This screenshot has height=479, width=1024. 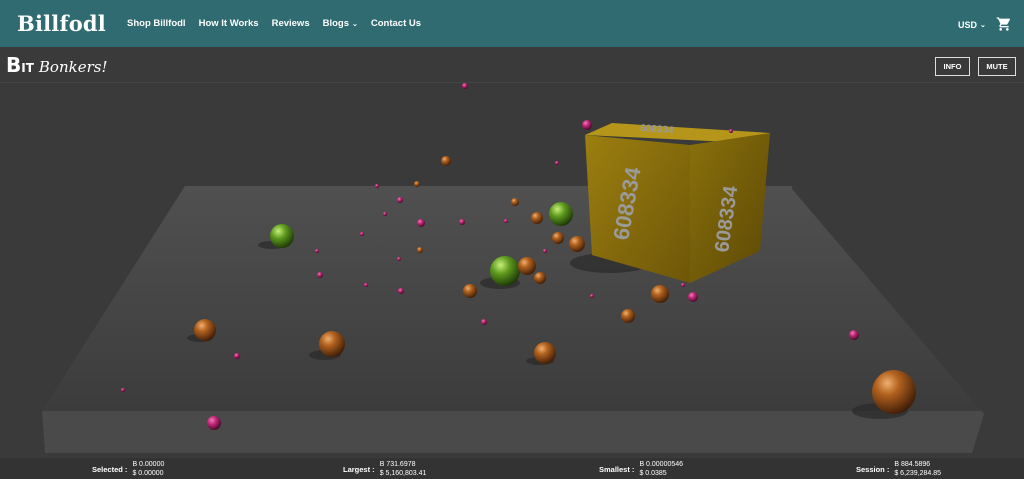 I want to click on stat-btc: B 0.00000546, so click(x=661, y=464).